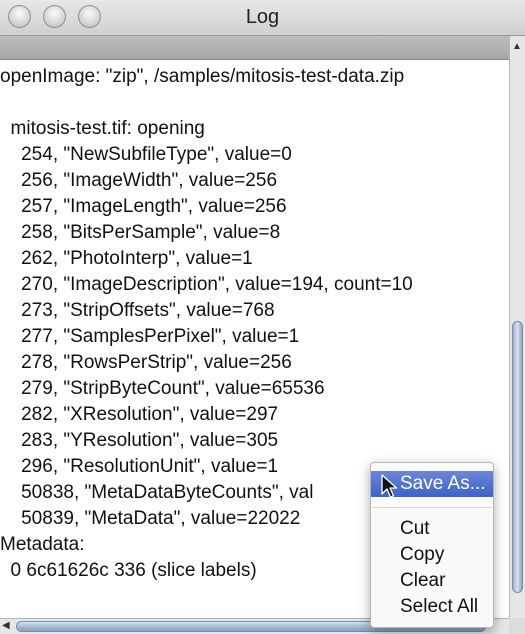 This screenshot has width=525, height=634. Describe the element at coordinates (146, 154) in the screenshot. I see `log-line: 254, "NewSubfileType", value=0` at that location.